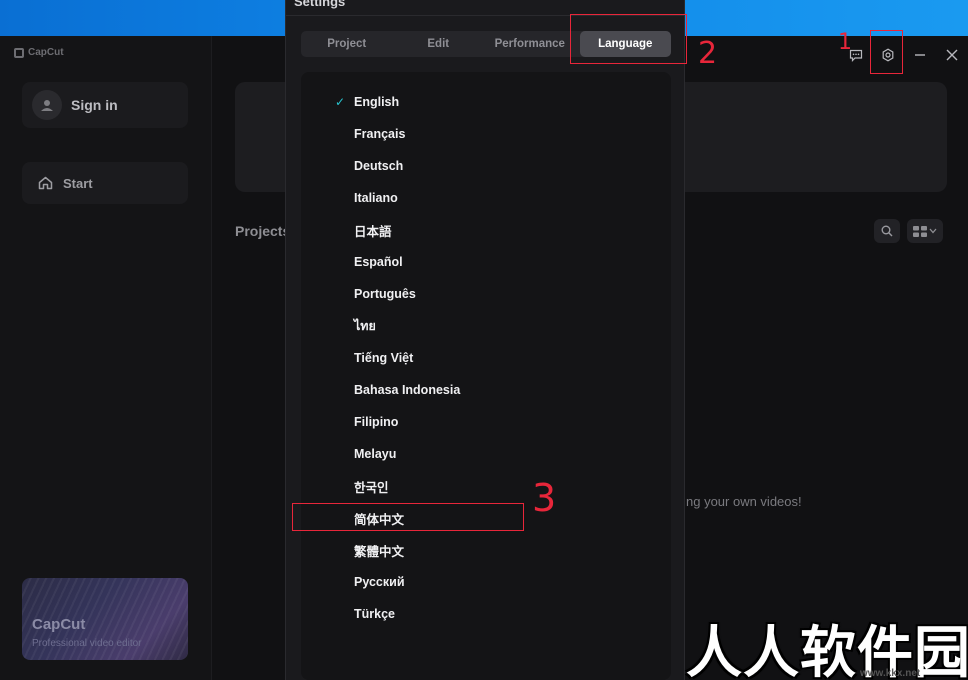 Image resolution: width=968 pixels, height=680 pixels. I want to click on language-option: 한국인, so click(486, 486).